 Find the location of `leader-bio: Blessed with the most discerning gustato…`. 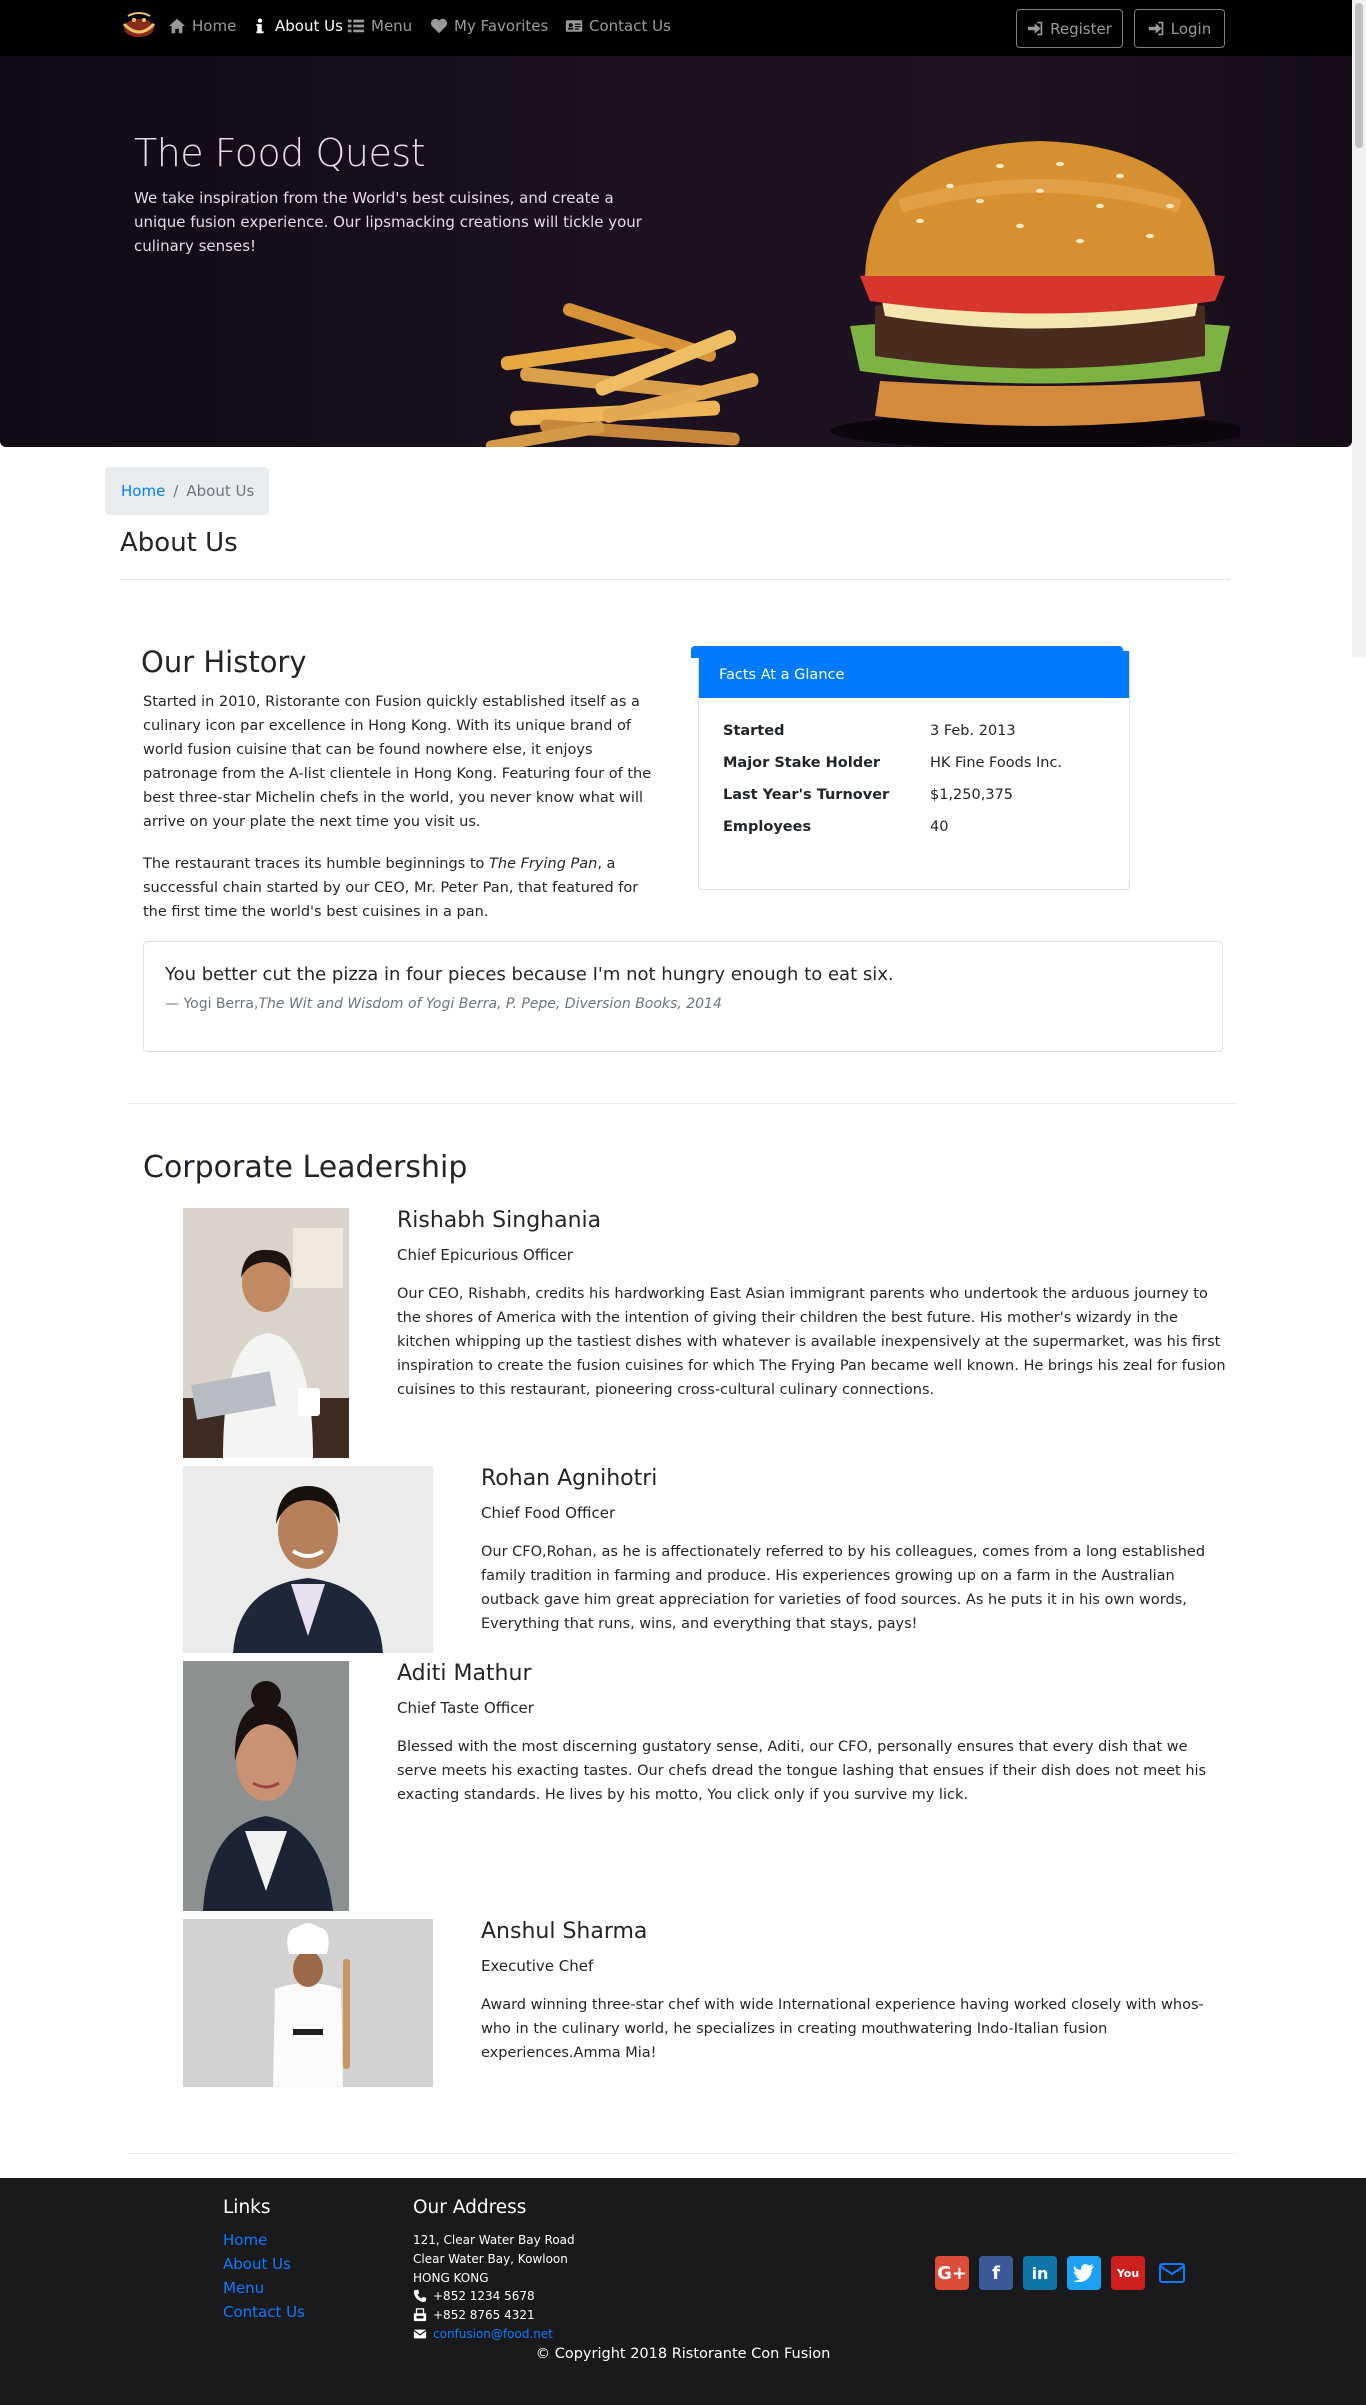

leader-bio: Blessed with the most discerning gustato… is located at coordinates (802, 1771).